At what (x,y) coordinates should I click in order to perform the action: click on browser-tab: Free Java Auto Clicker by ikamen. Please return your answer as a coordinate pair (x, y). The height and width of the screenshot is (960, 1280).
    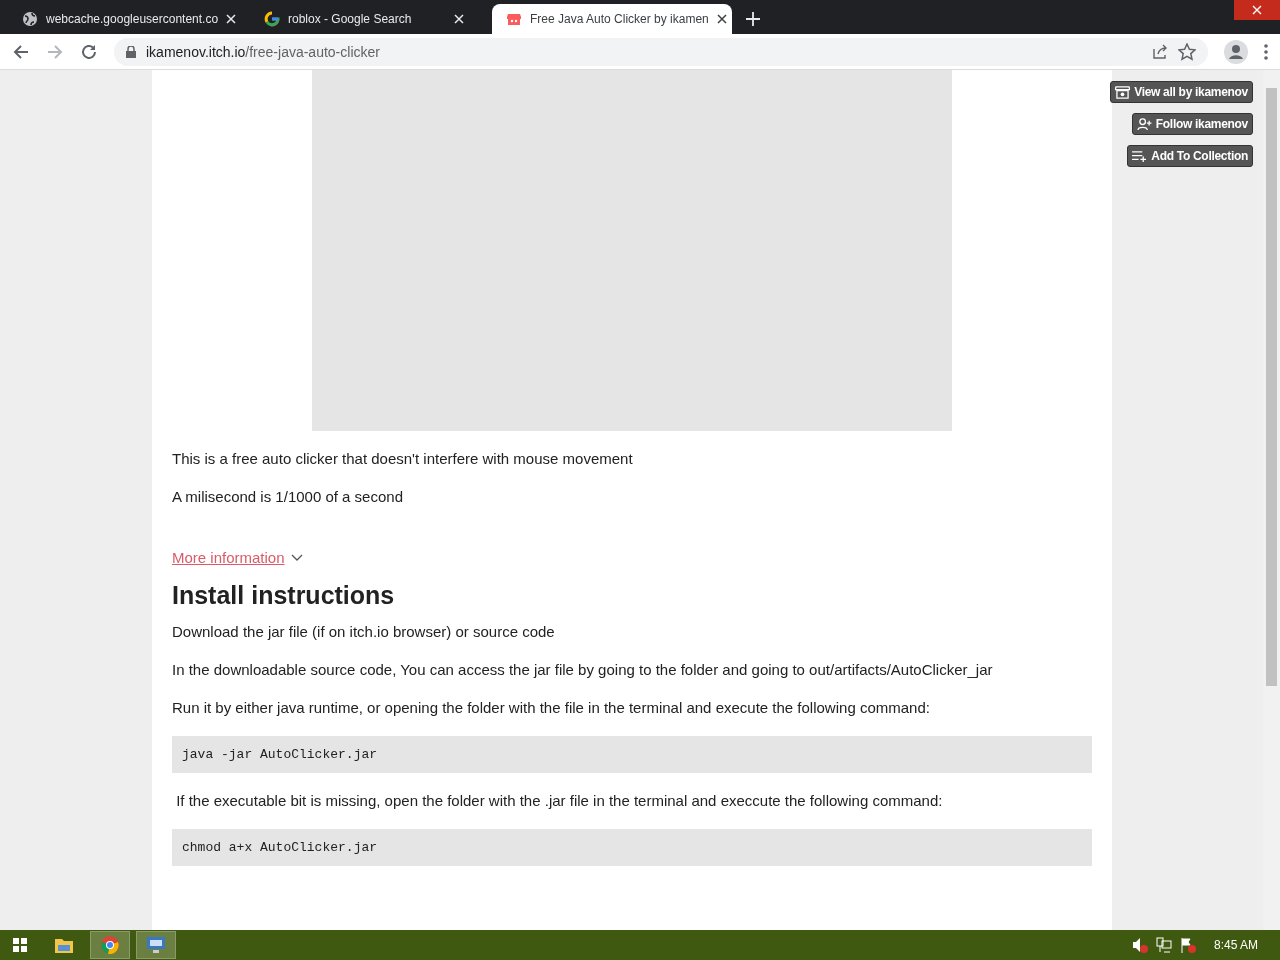
    Looking at the image, I should click on (612, 19).